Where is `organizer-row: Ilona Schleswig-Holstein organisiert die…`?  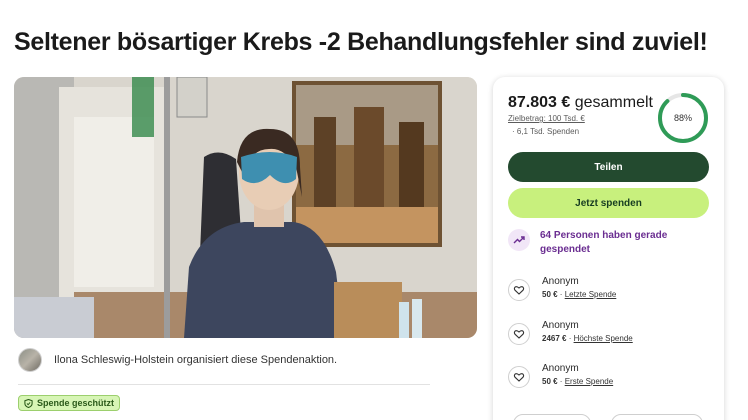
organizer-row: Ilona Schleswig-Holstein organisiert die… is located at coordinates (177, 360).